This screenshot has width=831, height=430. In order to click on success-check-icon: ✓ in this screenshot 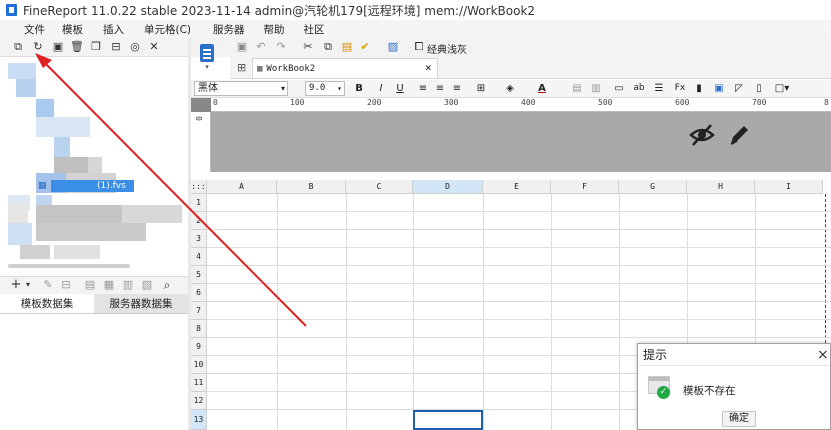, I will do `click(663, 392)`.